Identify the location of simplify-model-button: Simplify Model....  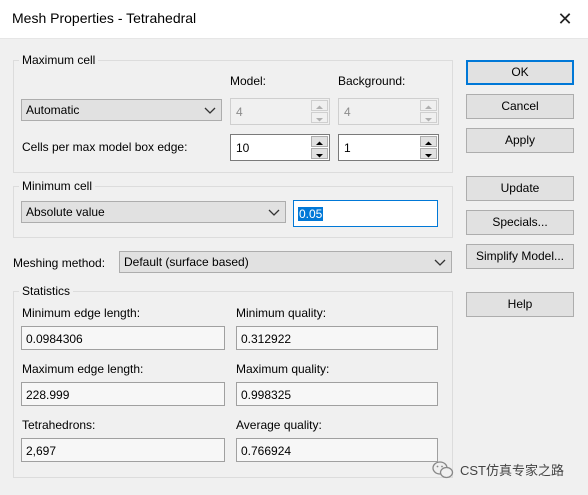
(520, 256).